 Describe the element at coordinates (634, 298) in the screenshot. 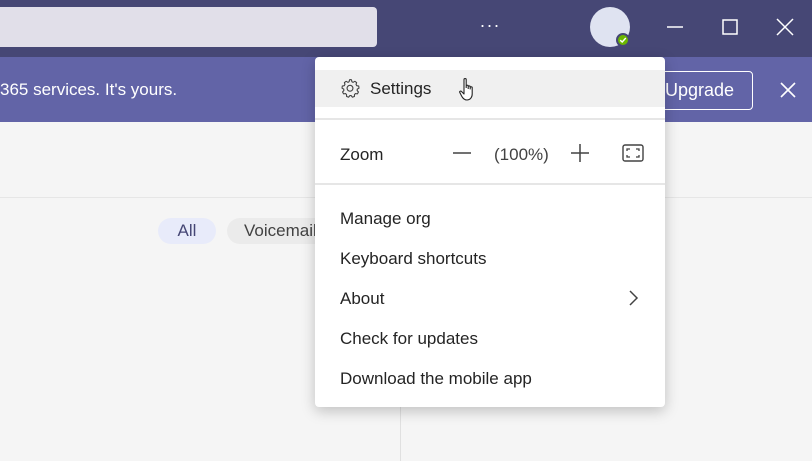

I see `chevron-right-icon` at that location.